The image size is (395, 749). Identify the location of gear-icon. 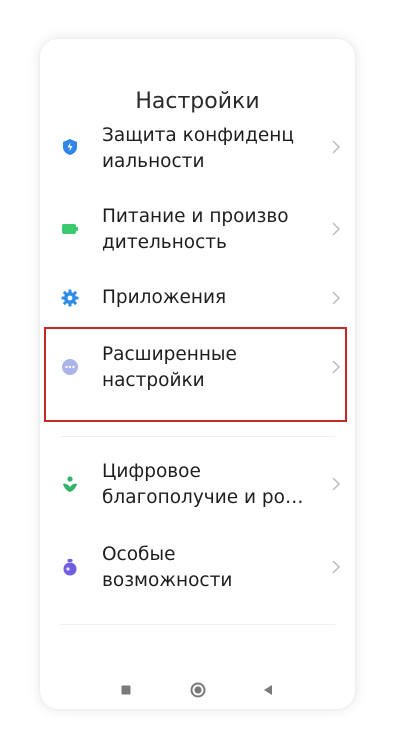
(70, 298).